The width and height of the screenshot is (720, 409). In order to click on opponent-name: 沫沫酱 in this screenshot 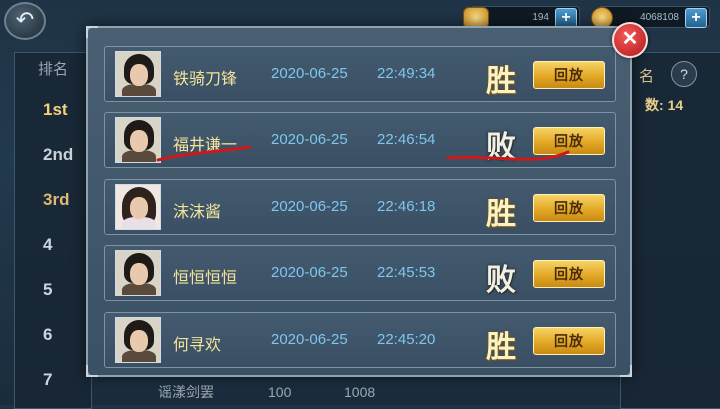, I will do `click(197, 212)`.